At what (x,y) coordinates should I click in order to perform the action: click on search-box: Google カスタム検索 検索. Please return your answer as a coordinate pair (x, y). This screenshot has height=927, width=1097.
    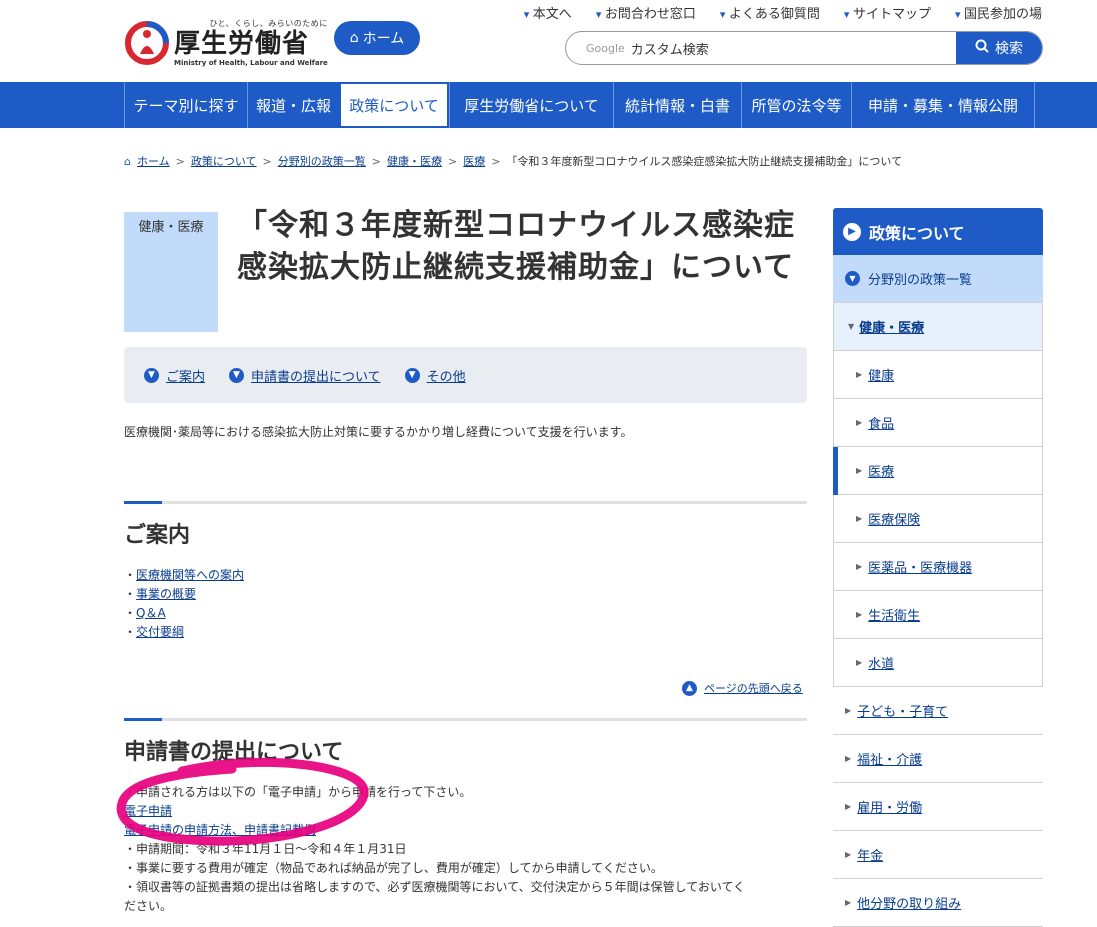
    Looking at the image, I should click on (804, 48).